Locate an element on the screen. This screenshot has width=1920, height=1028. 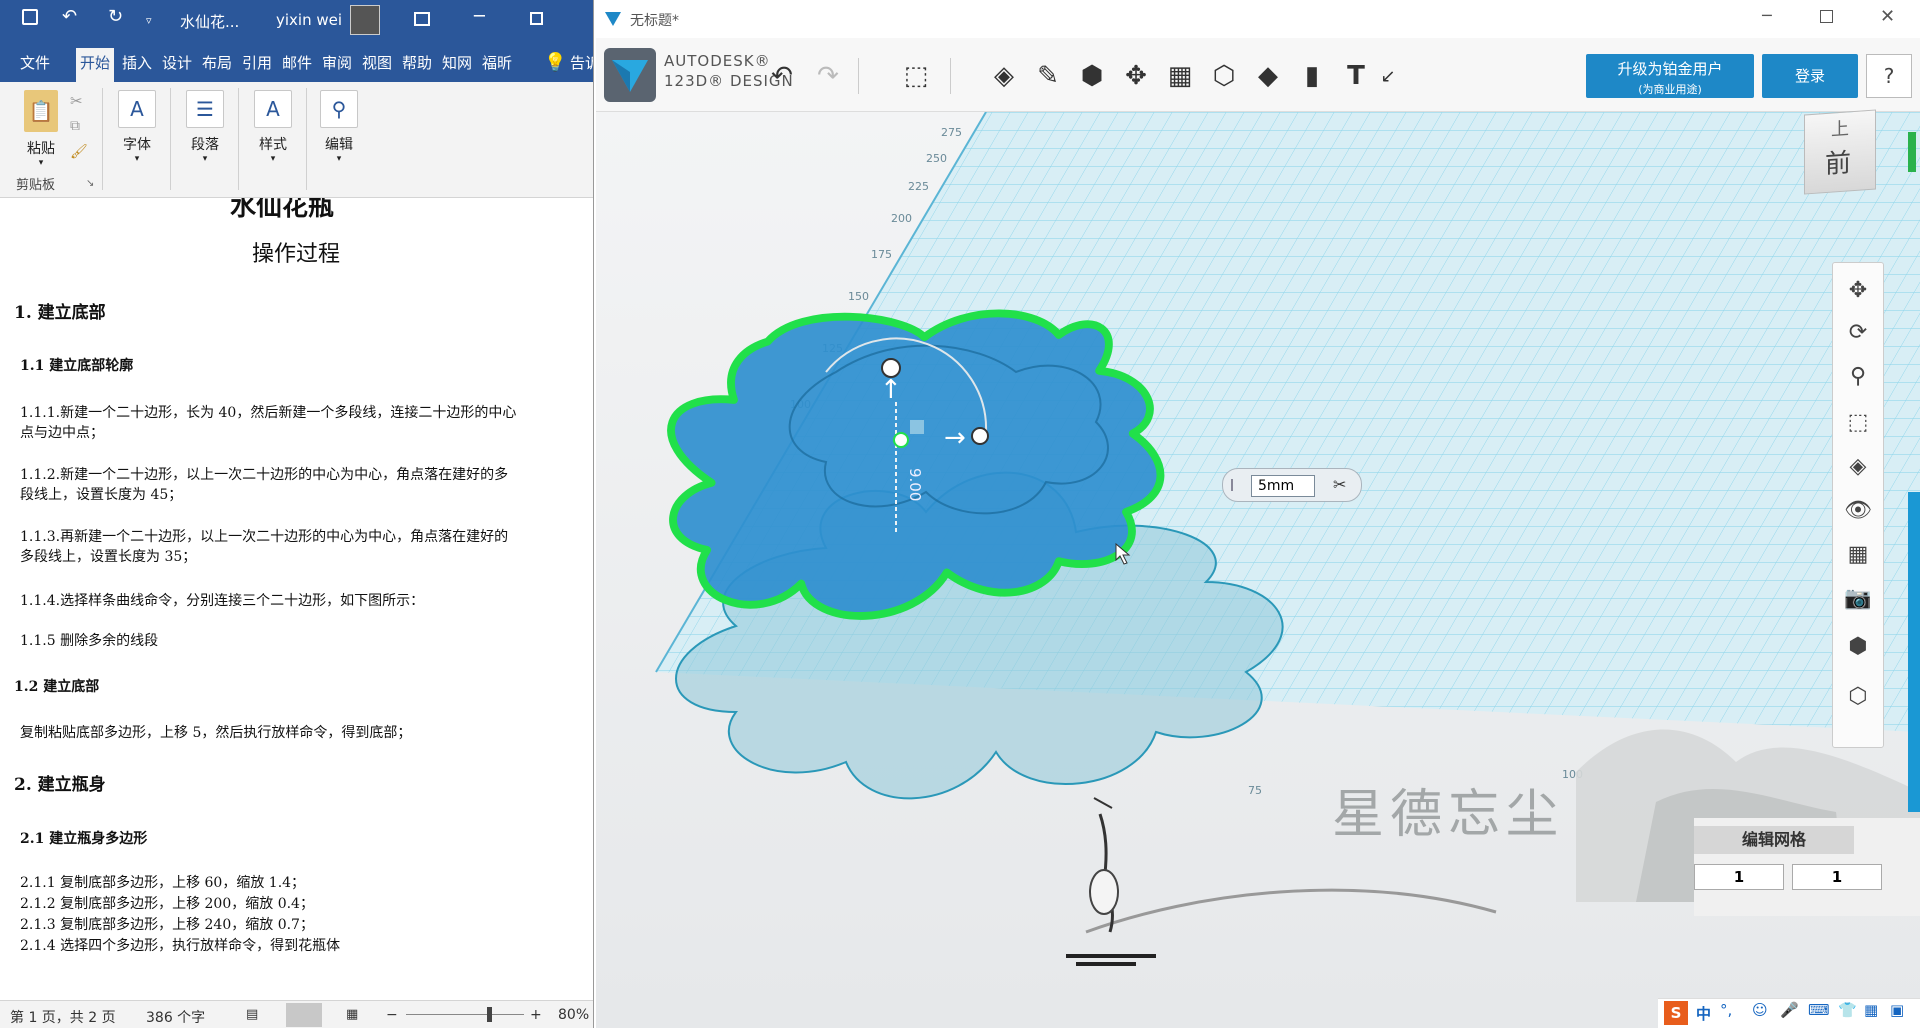
pan-icon: ✥ is located at coordinates (1858, 290).